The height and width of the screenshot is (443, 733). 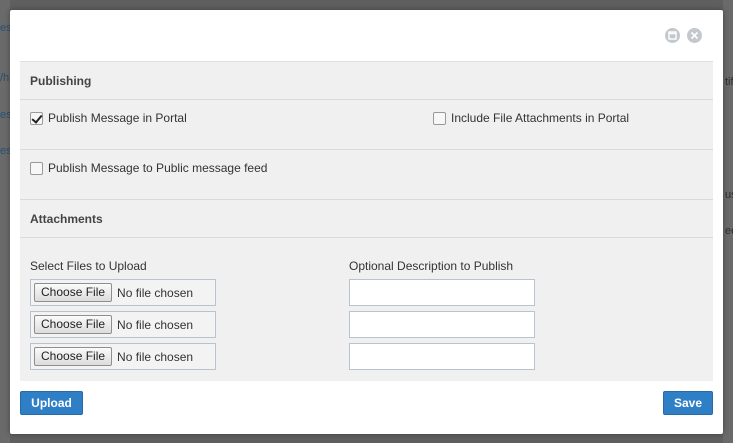 What do you see at coordinates (540, 118) in the screenshot?
I see `include-attachments-label: Include File Attachments in Portal` at bounding box center [540, 118].